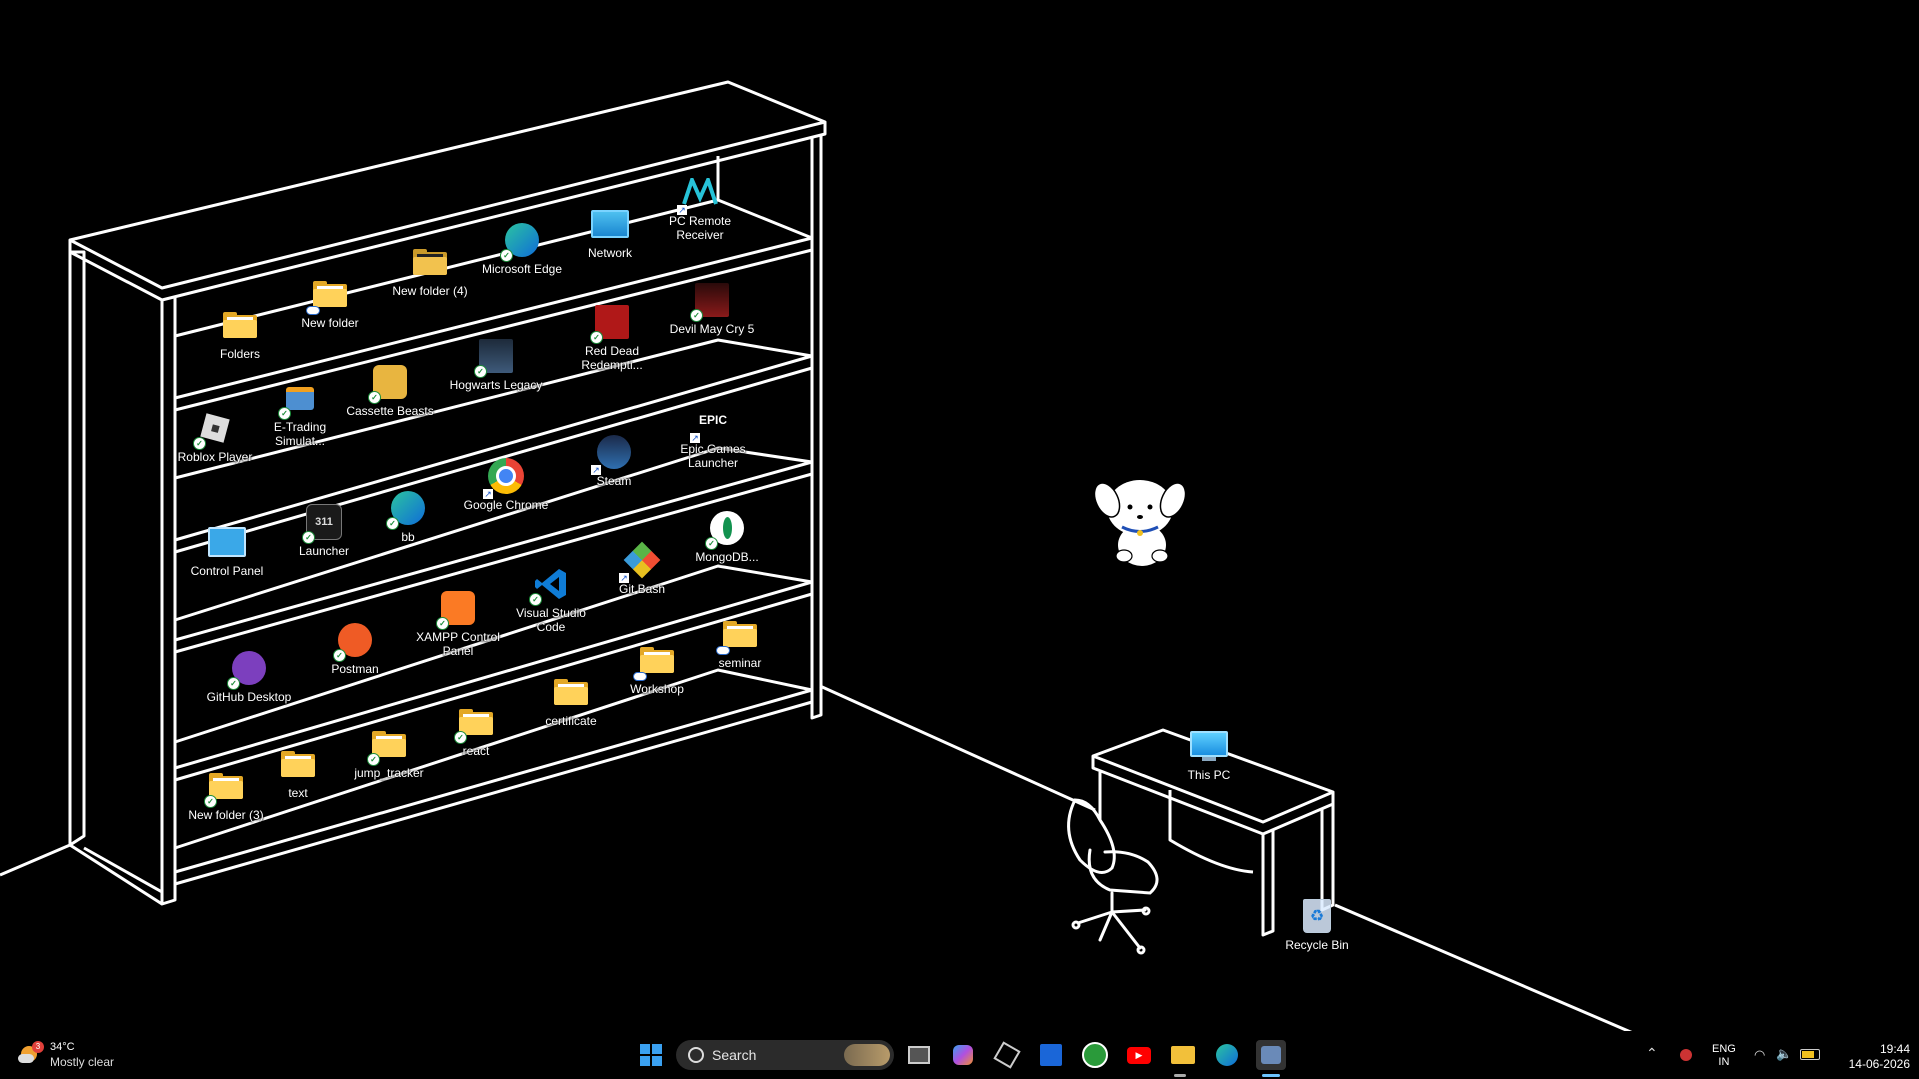 The height and width of the screenshot is (1079, 1919). What do you see at coordinates (330, 302) in the screenshot?
I see `desktop-icon-new-folder: New folder` at bounding box center [330, 302].